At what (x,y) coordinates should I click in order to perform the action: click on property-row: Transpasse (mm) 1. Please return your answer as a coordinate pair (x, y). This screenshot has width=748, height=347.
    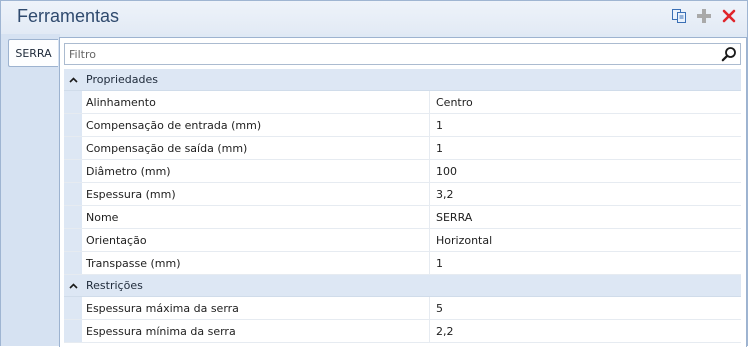
    Looking at the image, I should click on (402, 263).